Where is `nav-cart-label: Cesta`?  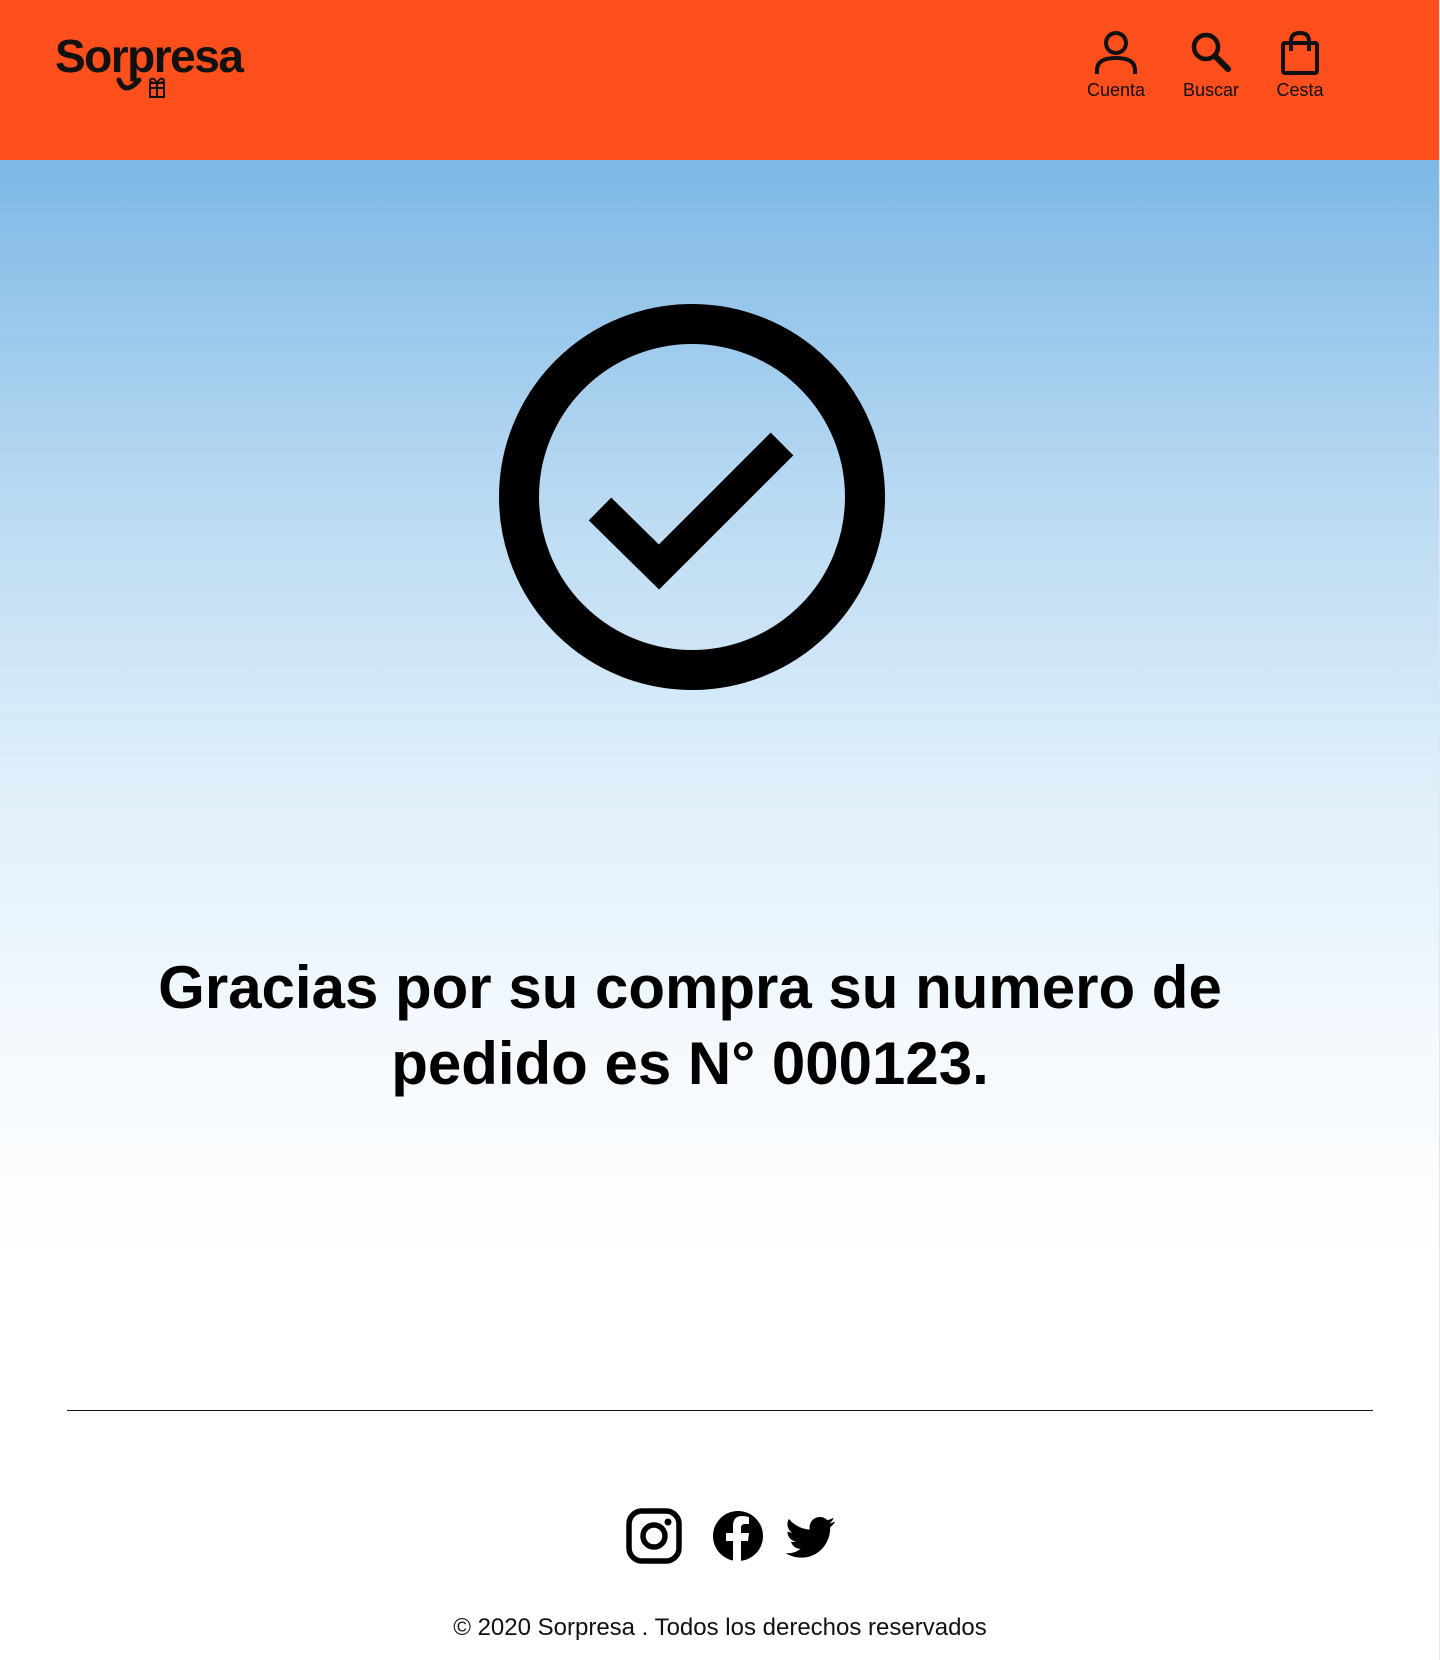 nav-cart-label: Cesta is located at coordinates (1300, 90).